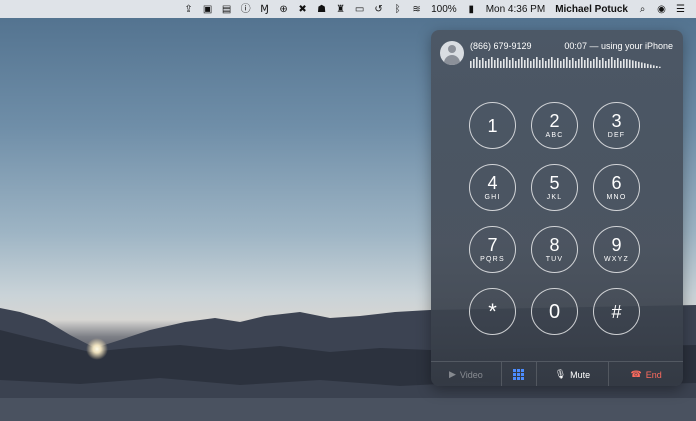 This screenshot has height=421, width=696. I want to click on key-4: 4 GHI, so click(492, 187).